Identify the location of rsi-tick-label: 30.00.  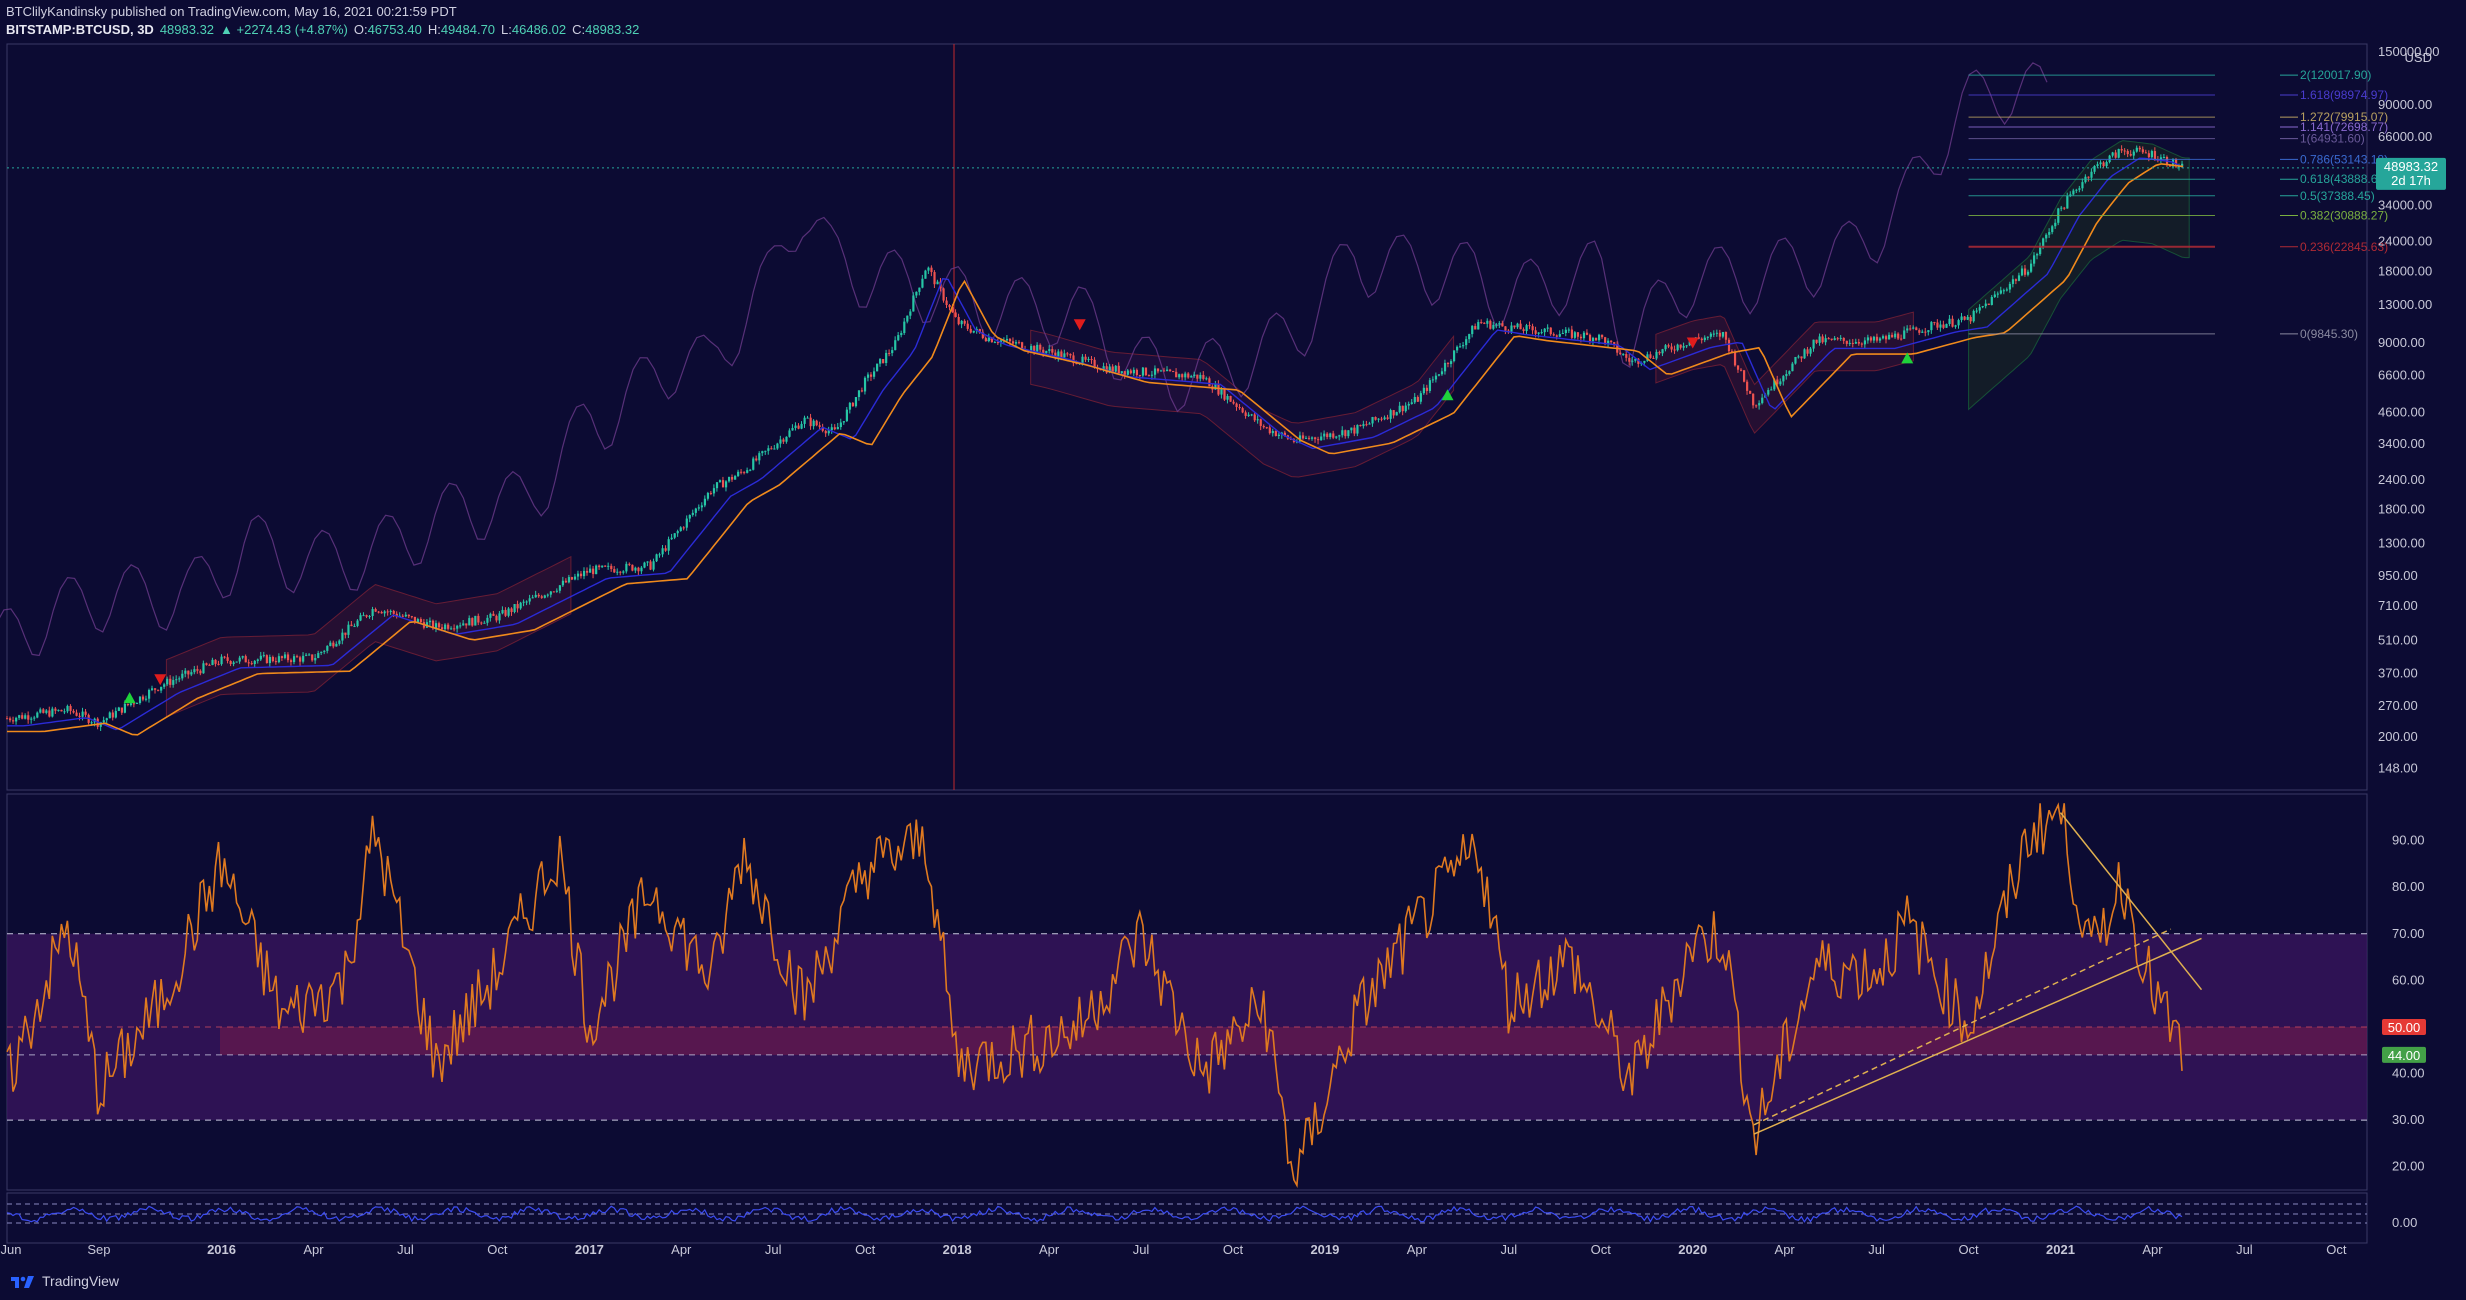
(2408, 1119).